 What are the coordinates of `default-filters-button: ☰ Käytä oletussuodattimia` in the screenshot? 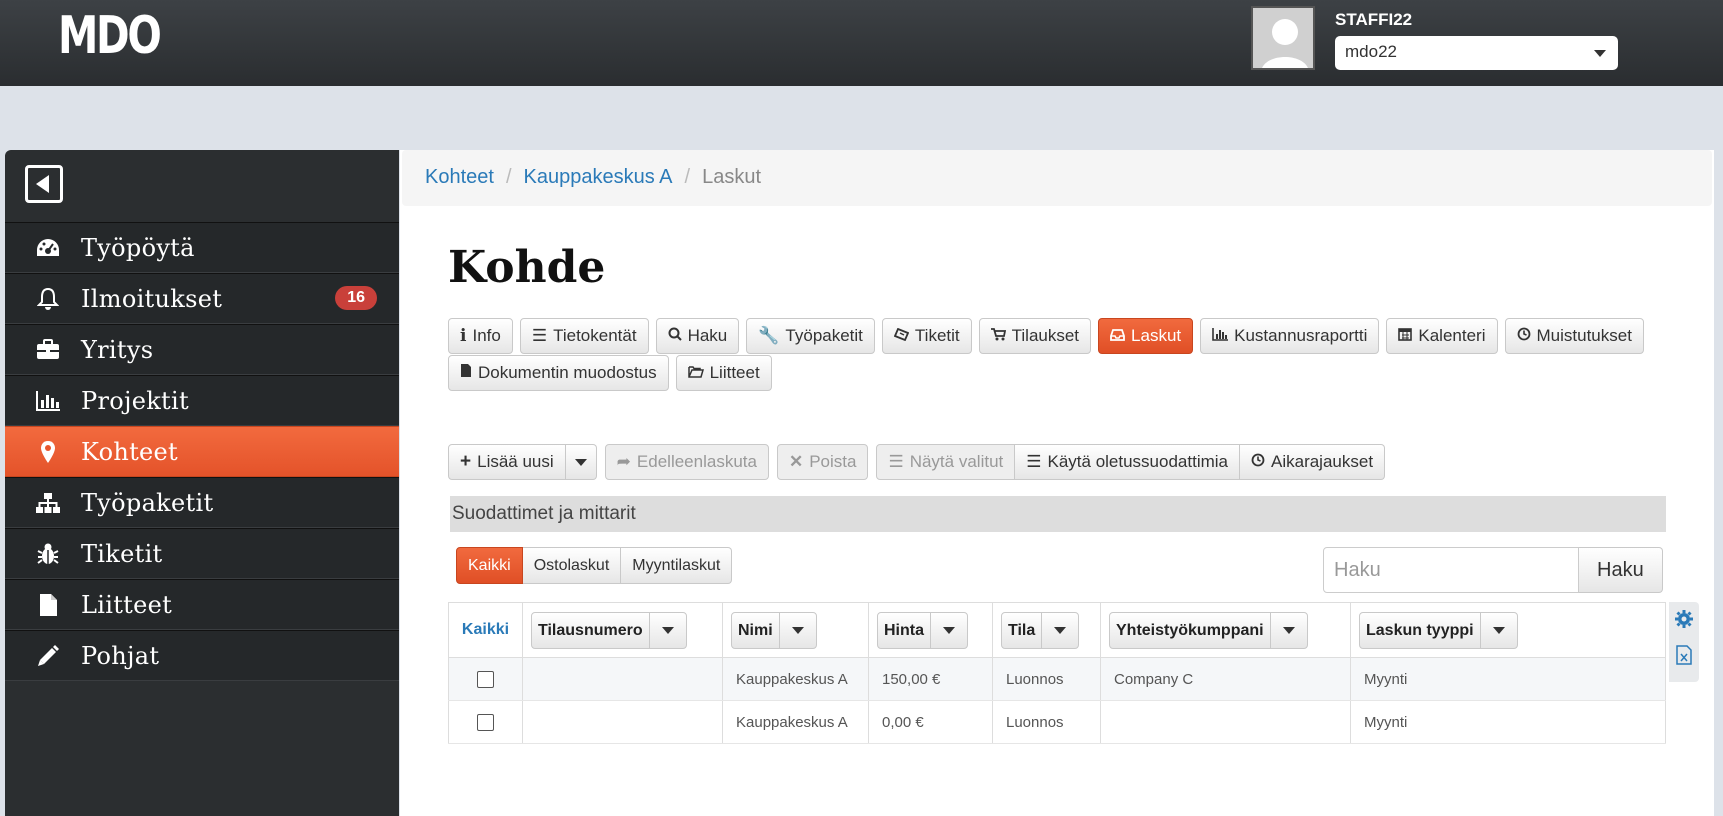 It's located at (1127, 462).